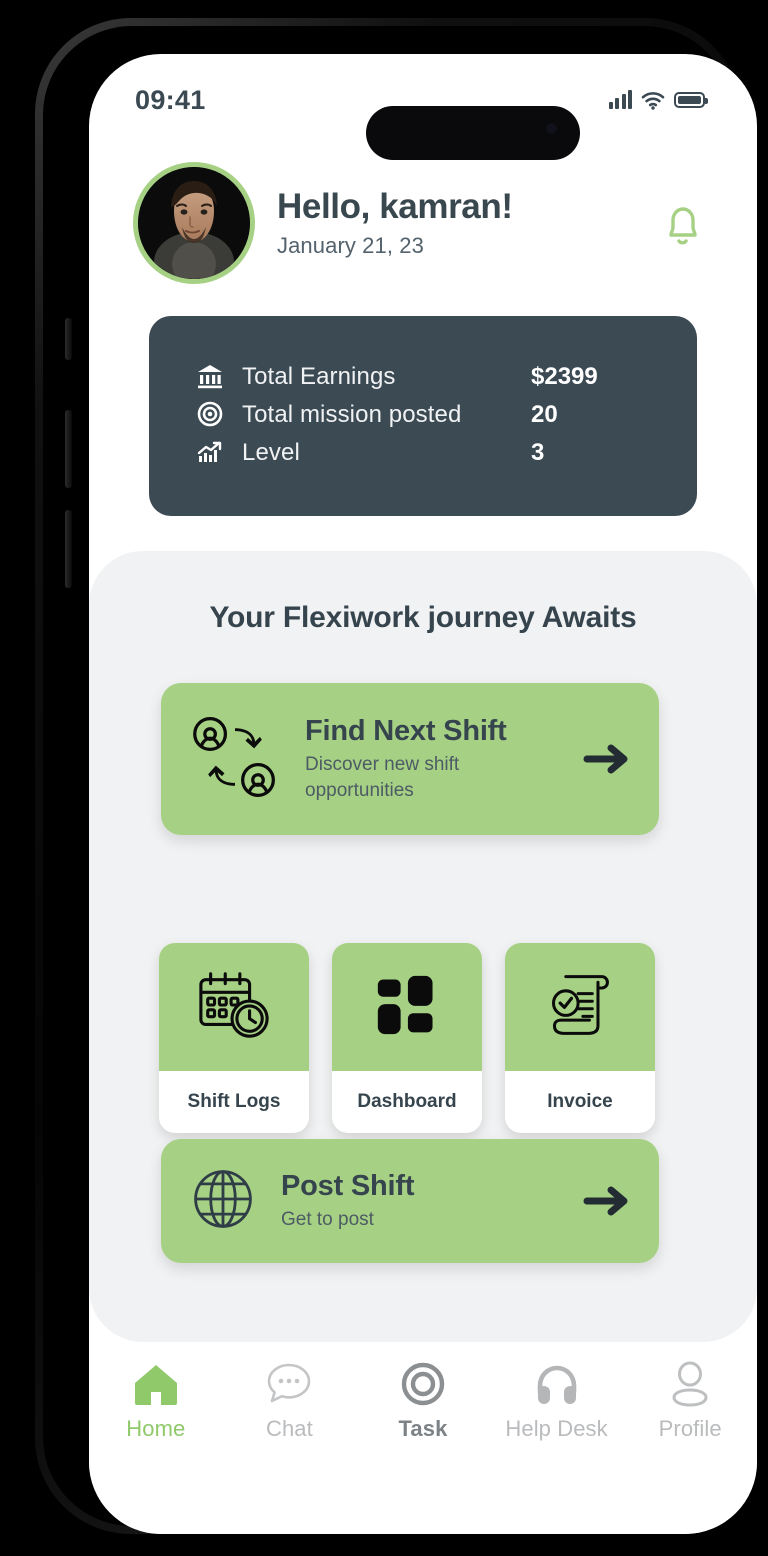 The width and height of the screenshot is (768, 1556). Describe the element at coordinates (212, 453) in the screenshot. I see `growth-chart-icon` at that location.